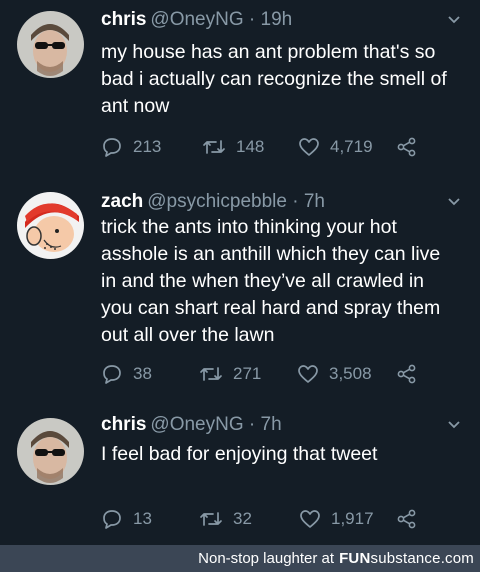 This screenshot has height=572, width=480. I want to click on like-button: 4,719, so click(335, 147).